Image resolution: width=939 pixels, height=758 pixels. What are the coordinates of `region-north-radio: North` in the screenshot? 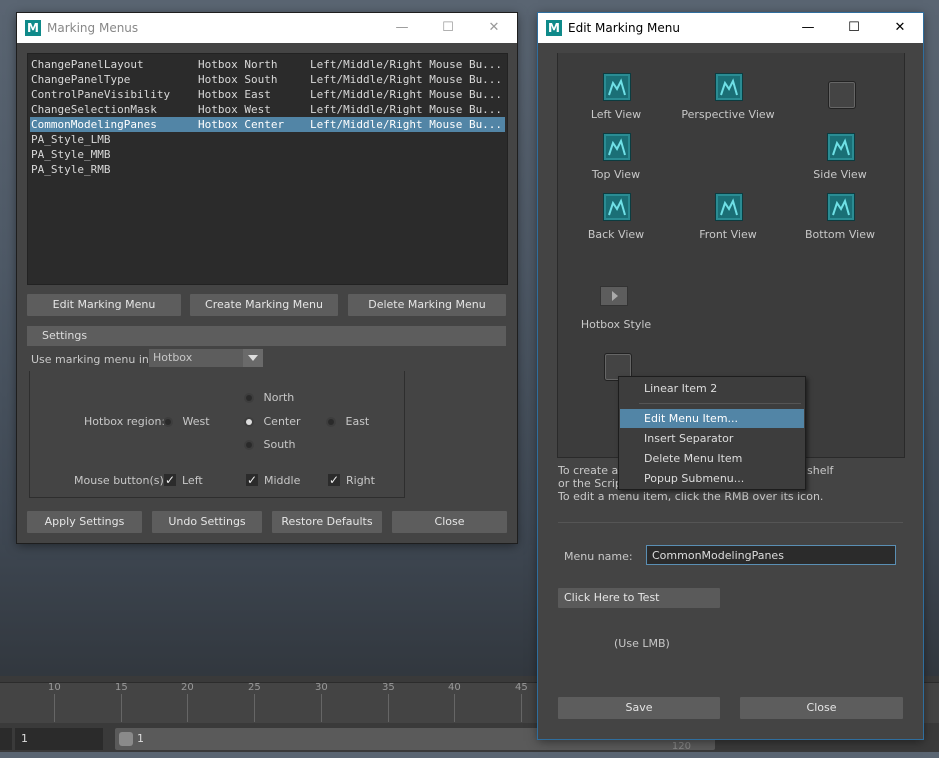 It's located at (270, 397).